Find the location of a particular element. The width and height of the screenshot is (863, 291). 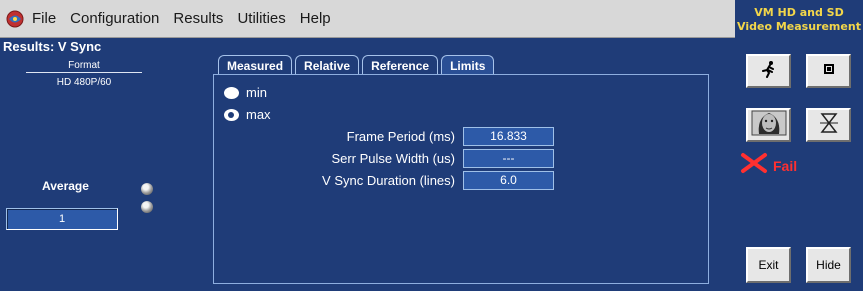

hourglass-icon is located at coordinates (829, 125).